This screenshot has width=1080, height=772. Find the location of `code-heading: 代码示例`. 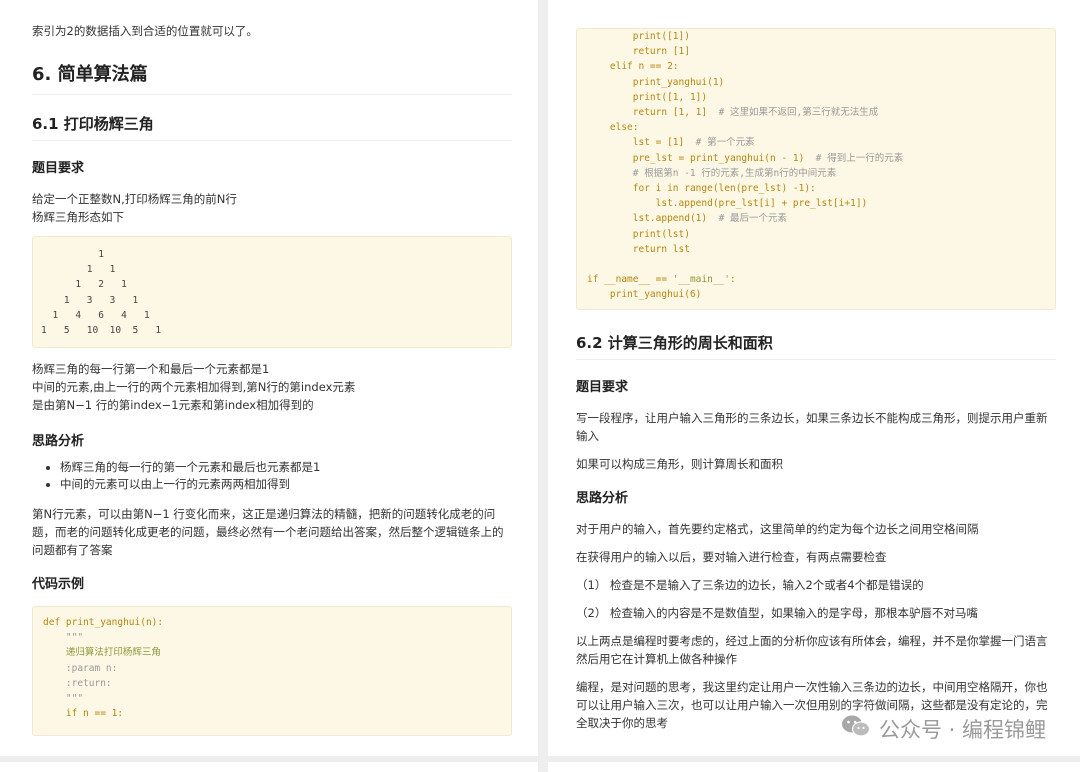

code-heading: 代码示例 is located at coordinates (58, 584).